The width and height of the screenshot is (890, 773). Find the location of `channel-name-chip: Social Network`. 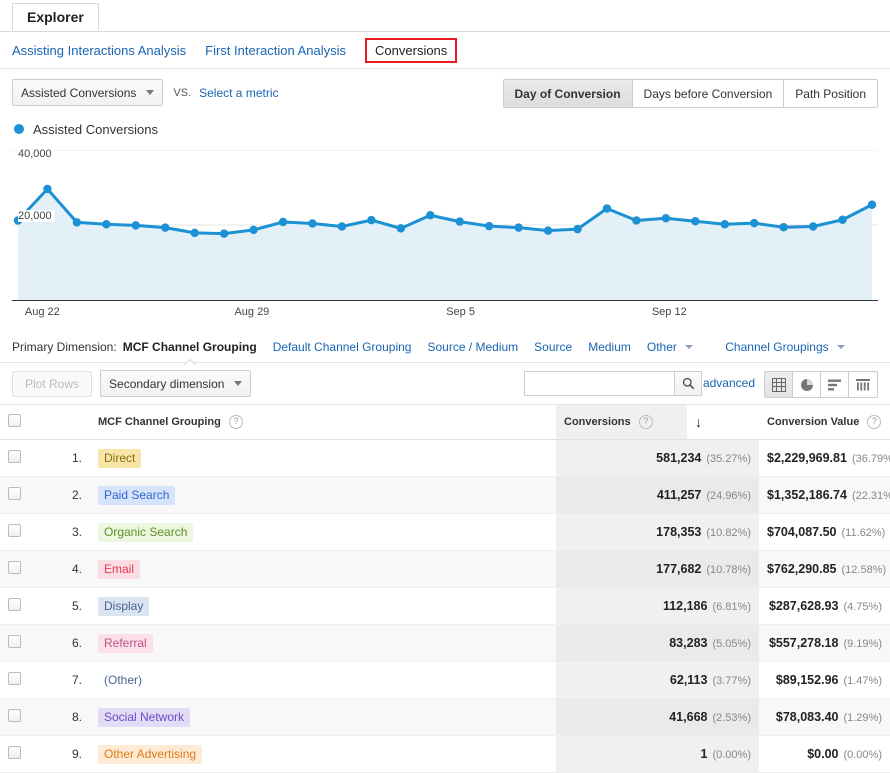

channel-name-chip: Social Network is located at coordinates (144, 717).